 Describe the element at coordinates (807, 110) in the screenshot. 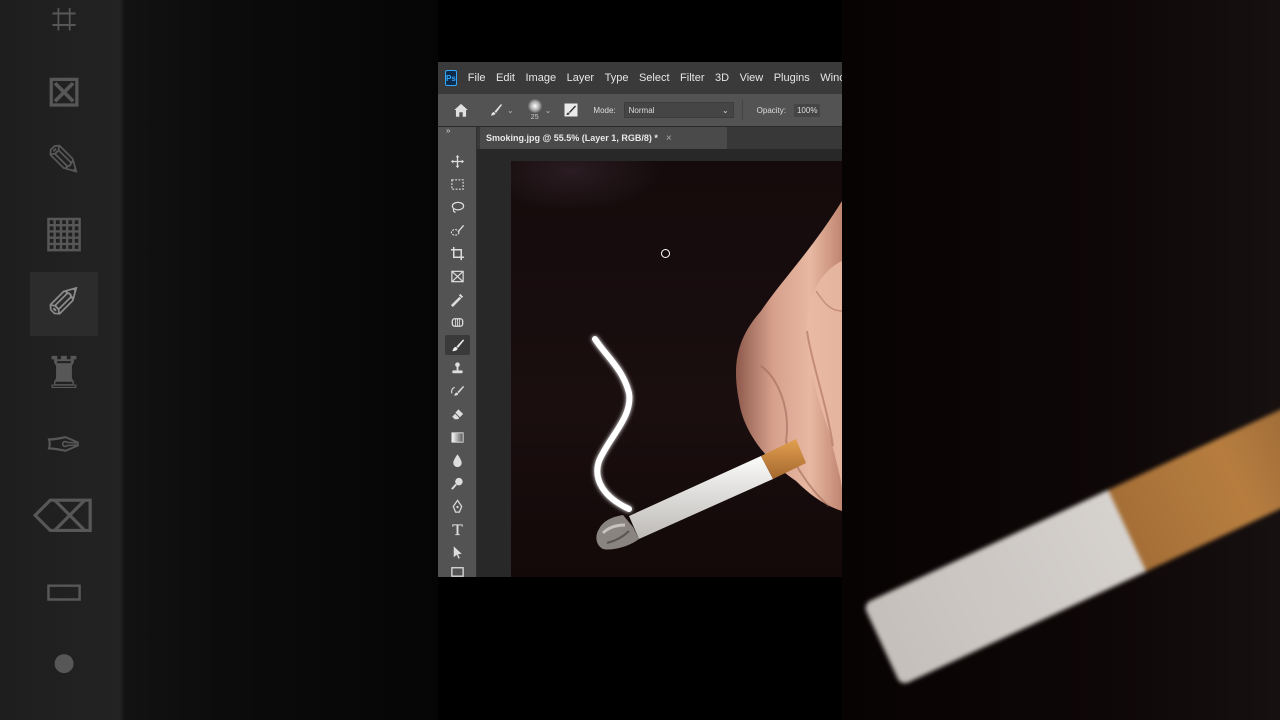

I see `opacity-field: 100%` at that location.